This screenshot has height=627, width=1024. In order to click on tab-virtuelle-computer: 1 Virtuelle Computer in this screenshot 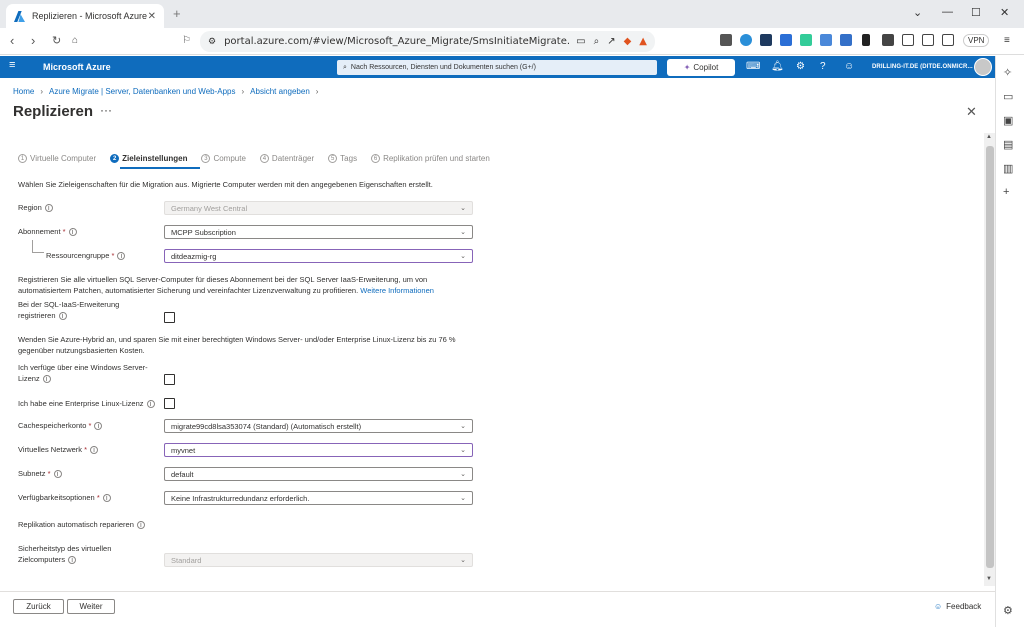, I will do `click(57, 158)`.